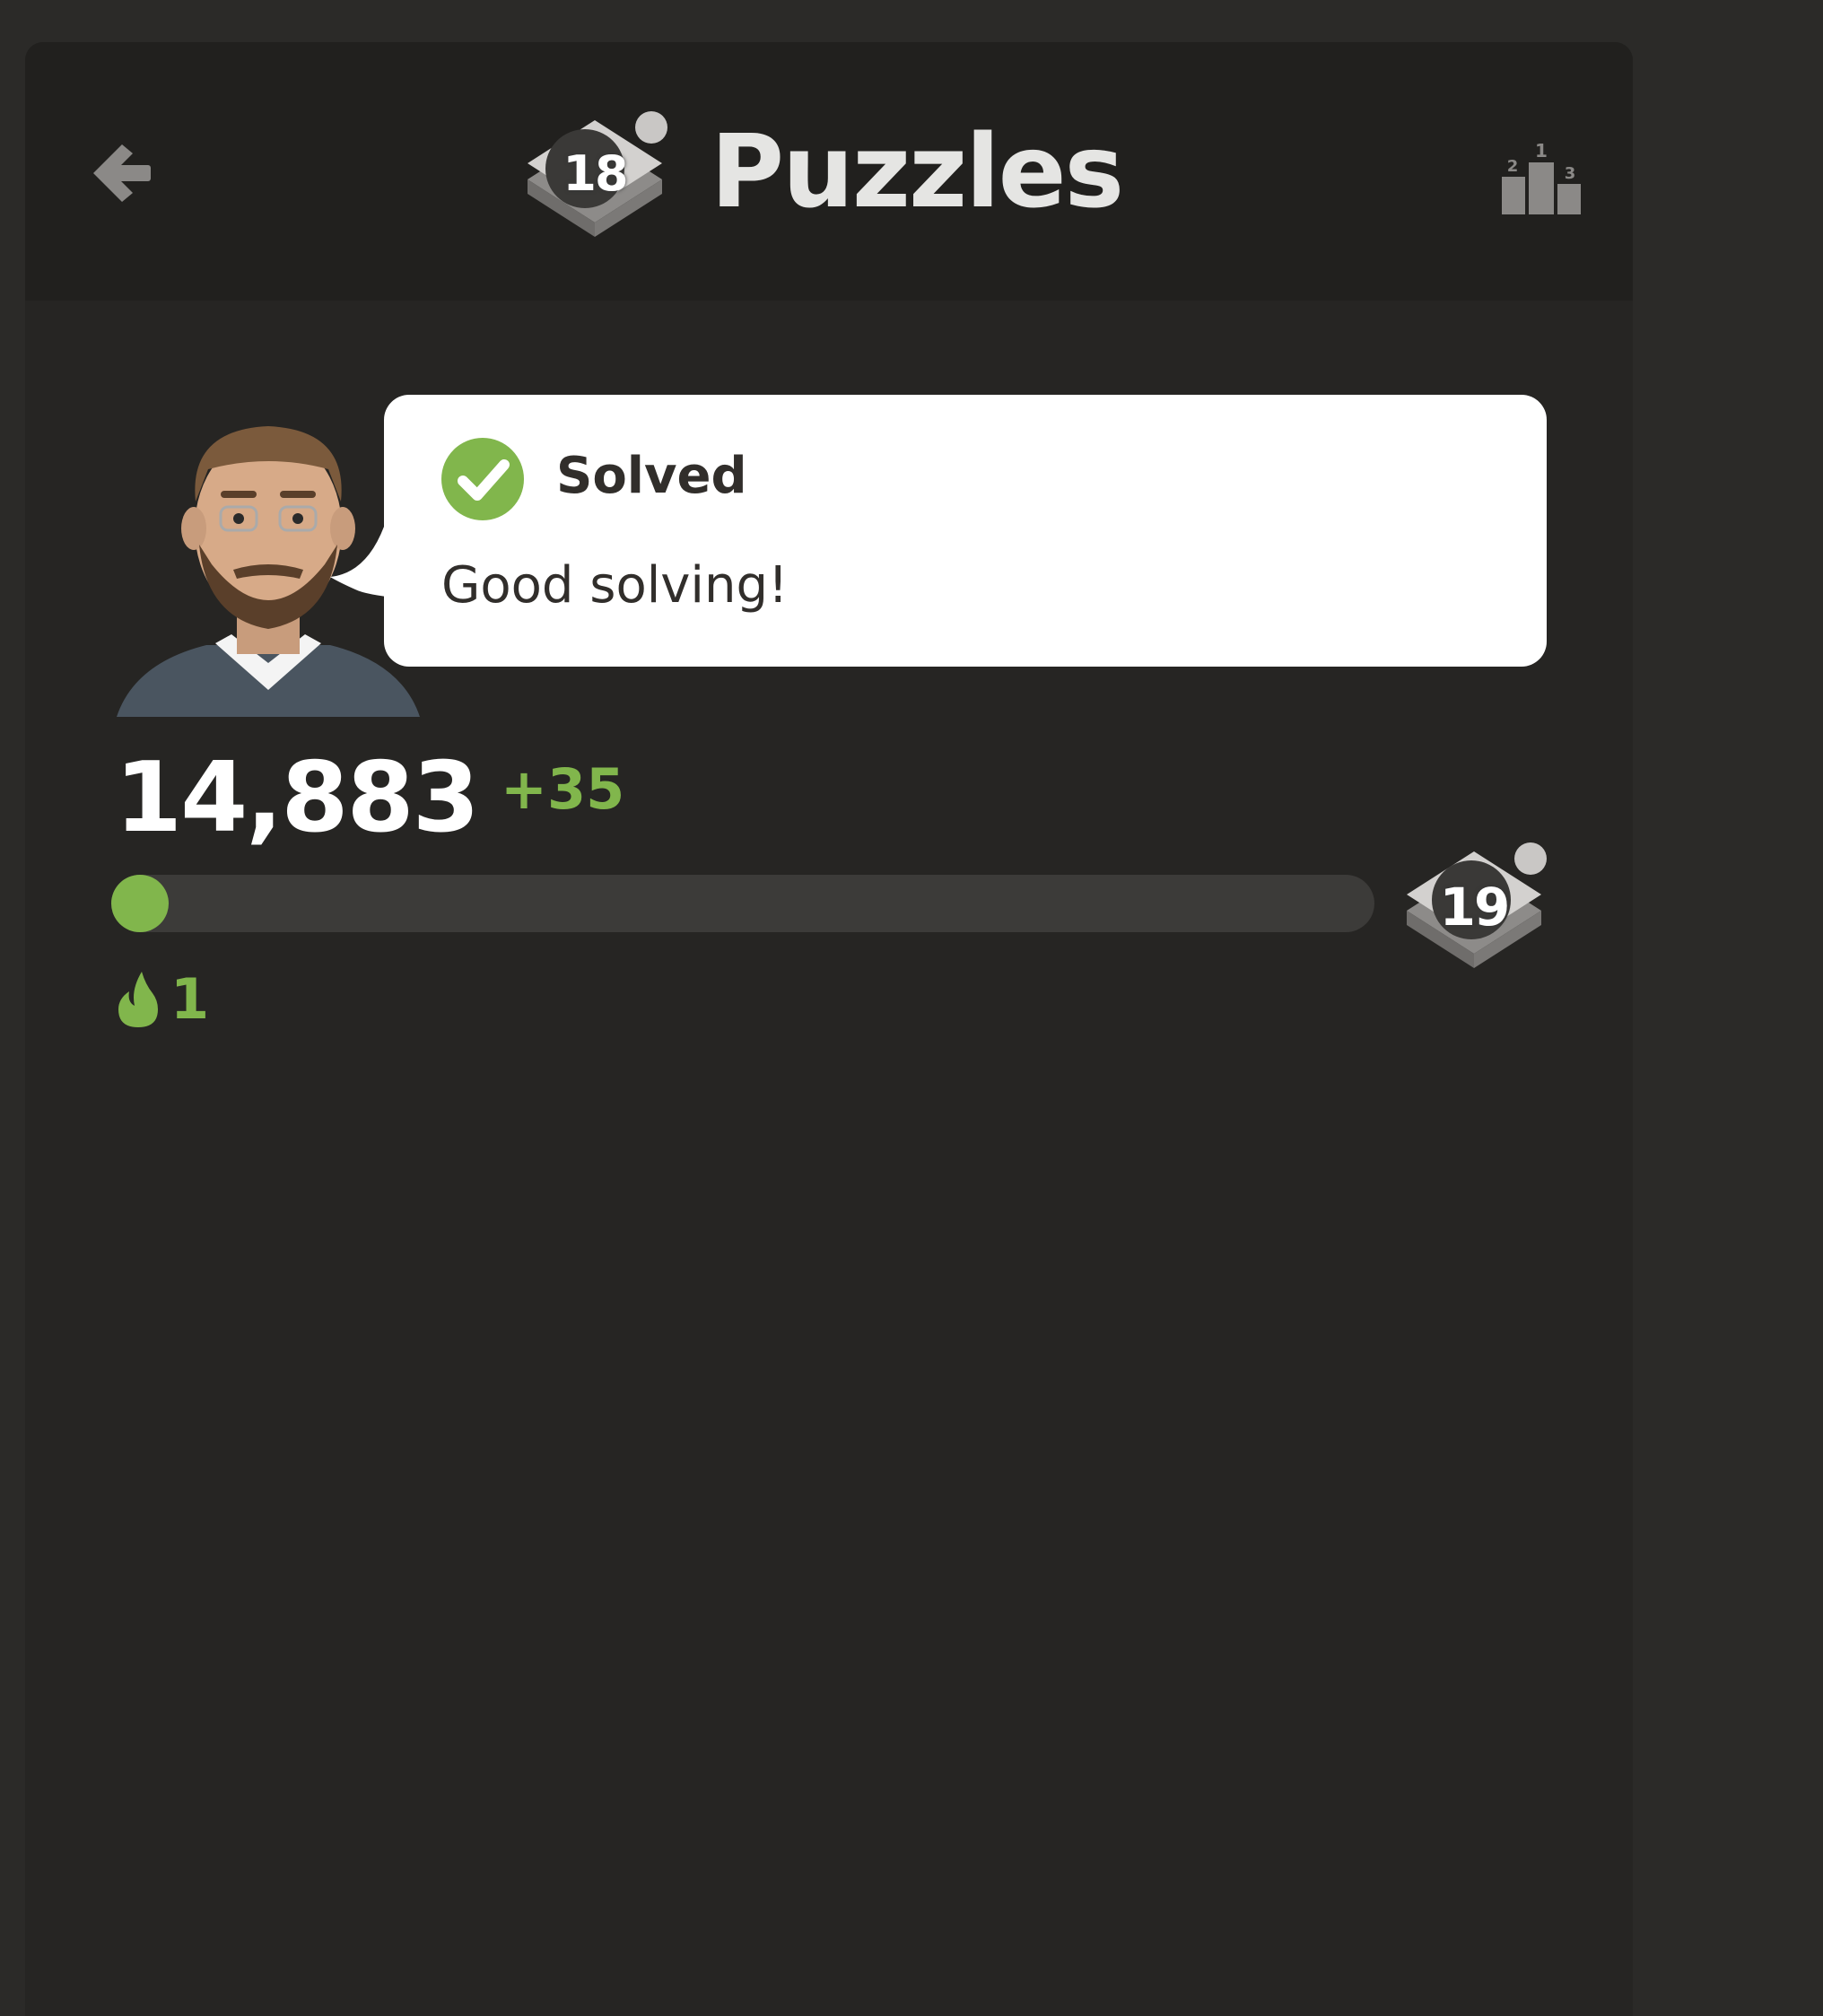 This screenshot has height=2016, width=1823. Describe the element at coordinates (482, 479) in the screenshot. I see `check-circle-icon` at that location.